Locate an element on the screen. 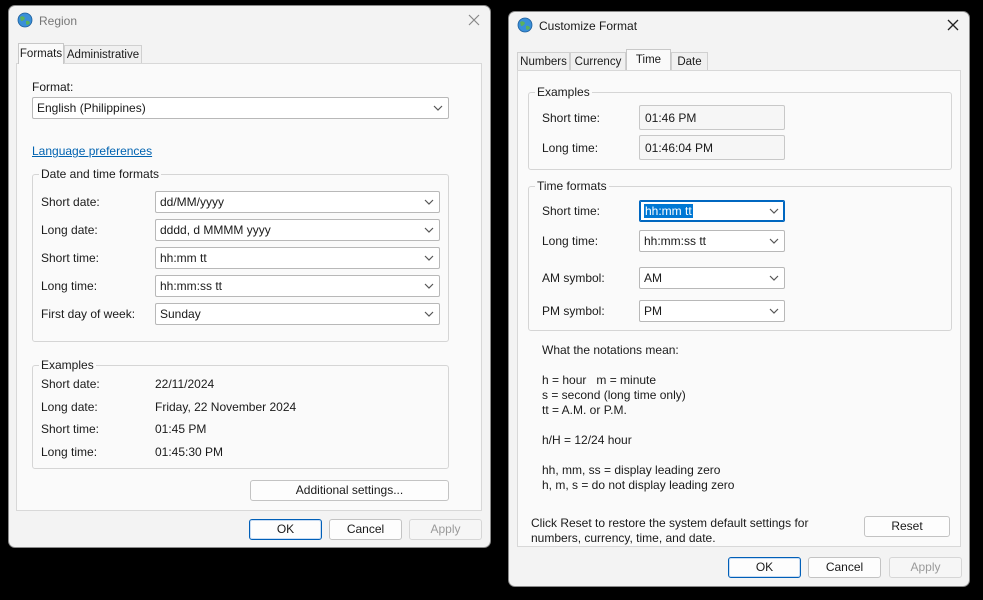 The width and height of the screenshot is (983, 600). format-label: Format: is located at coordinates (53, 87).